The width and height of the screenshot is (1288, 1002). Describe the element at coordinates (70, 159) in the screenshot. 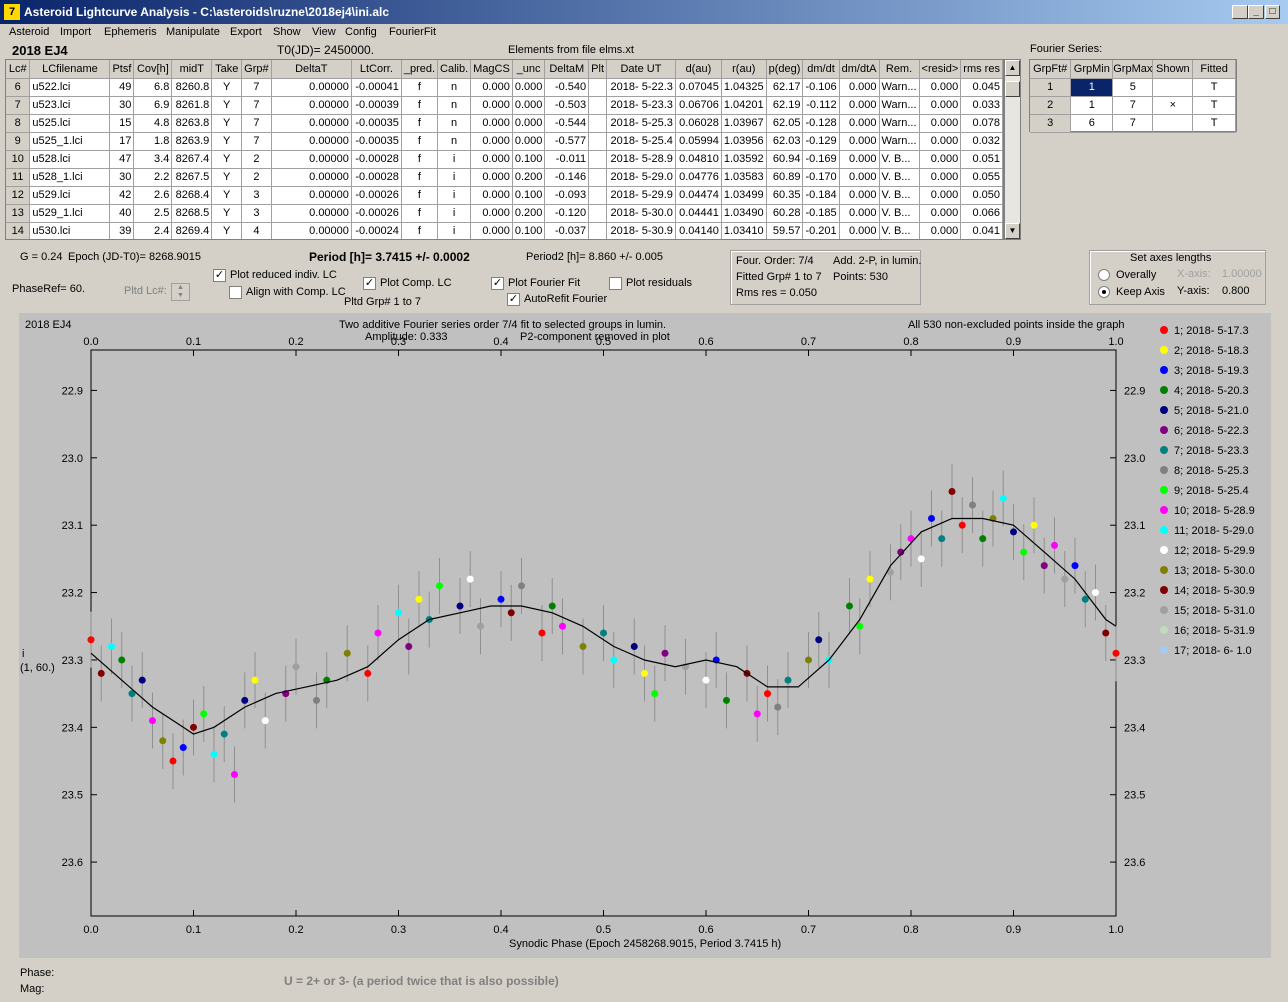

I see `table-cell: u528.lci` at that location.